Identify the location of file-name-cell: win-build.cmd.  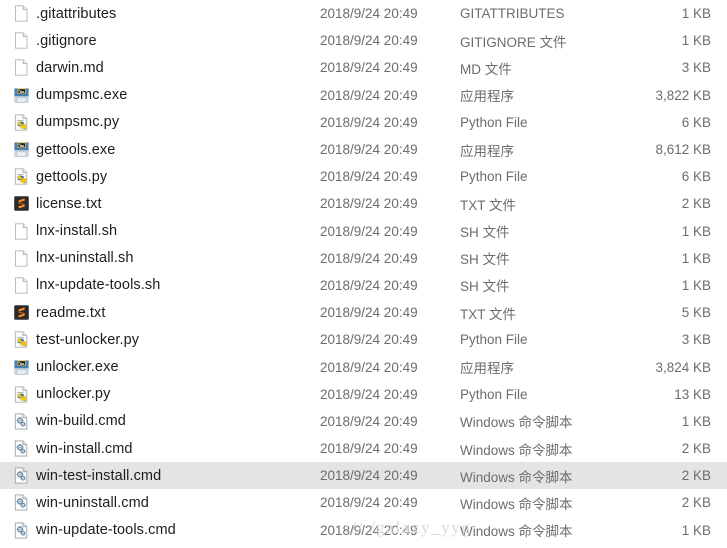
(160, 421).